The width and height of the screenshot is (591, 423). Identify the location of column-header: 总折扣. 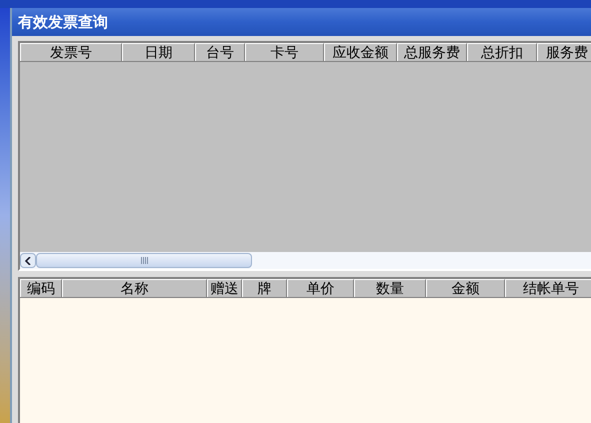
(502, 52).